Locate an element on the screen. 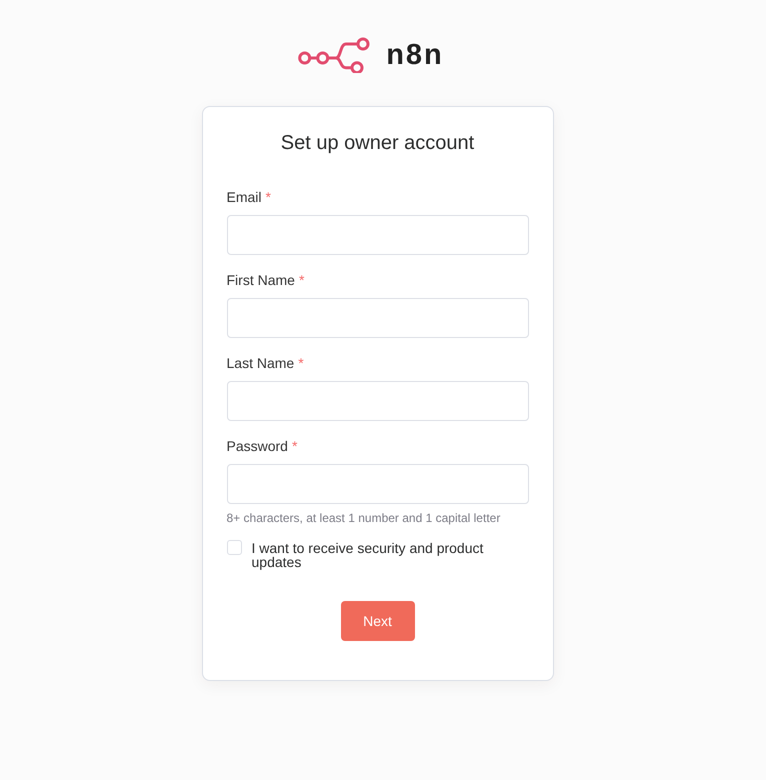 Image resolution: width=766 pixels, height=780 pixels. field-label: First Name is located at coordinates (260, 280).